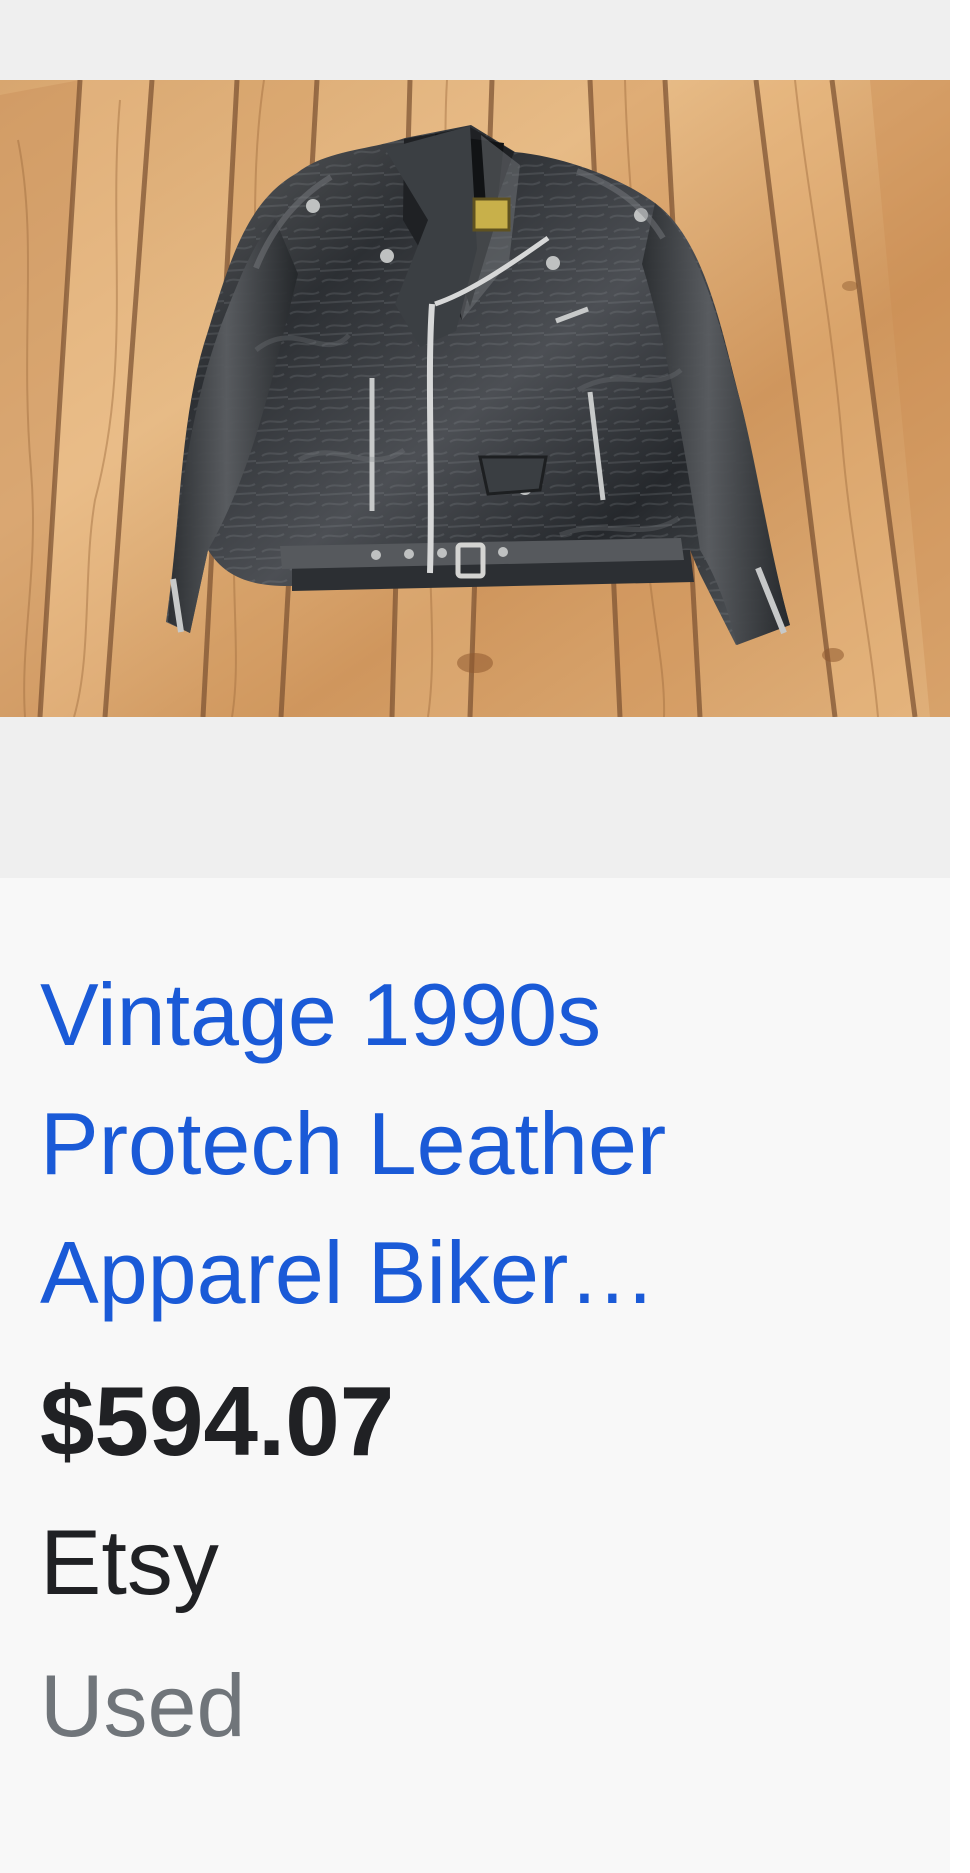 Image resolution: width=970 pixels, height=1873 pixels. I want to click on product-title-line-2: Protech Leather, so click(353, 1143).